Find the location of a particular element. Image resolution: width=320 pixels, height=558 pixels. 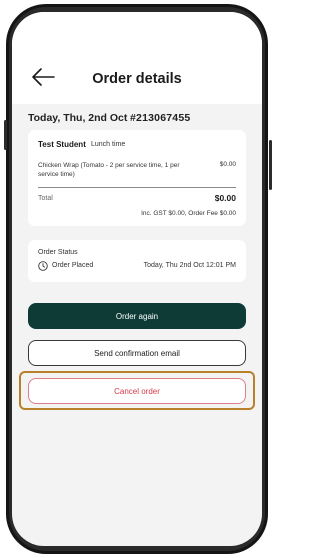

status-timestamp: Today, Thu 2nd Oct 12:01 PM is located at coordinates (189, 265).